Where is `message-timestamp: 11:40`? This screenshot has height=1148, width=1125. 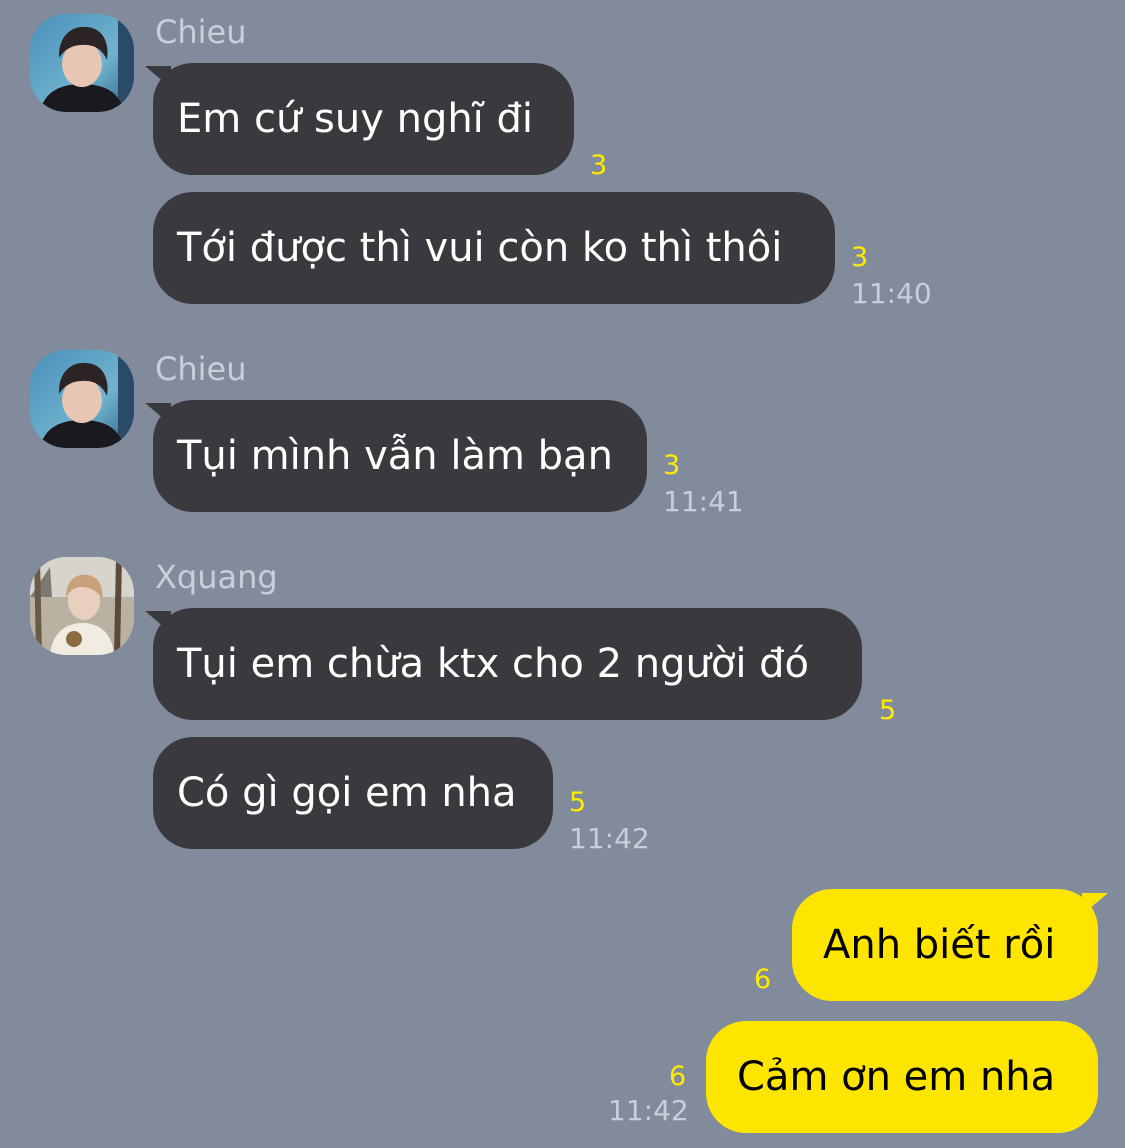
message-timestamp: 11:40 is located at coordinates (891, 293).